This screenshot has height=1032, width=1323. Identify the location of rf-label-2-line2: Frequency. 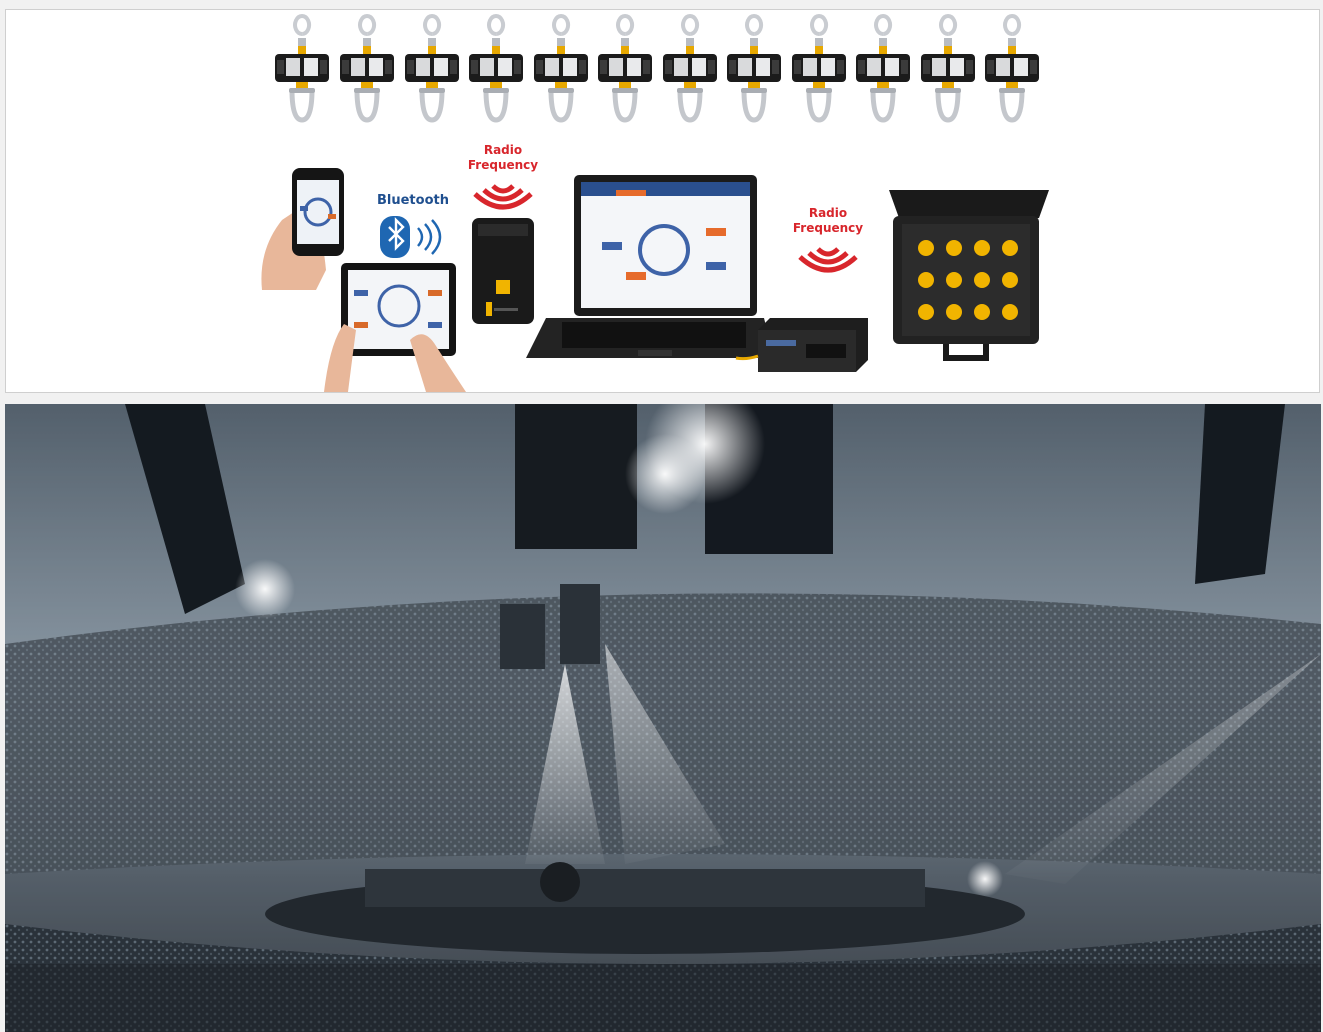
(828, 228).